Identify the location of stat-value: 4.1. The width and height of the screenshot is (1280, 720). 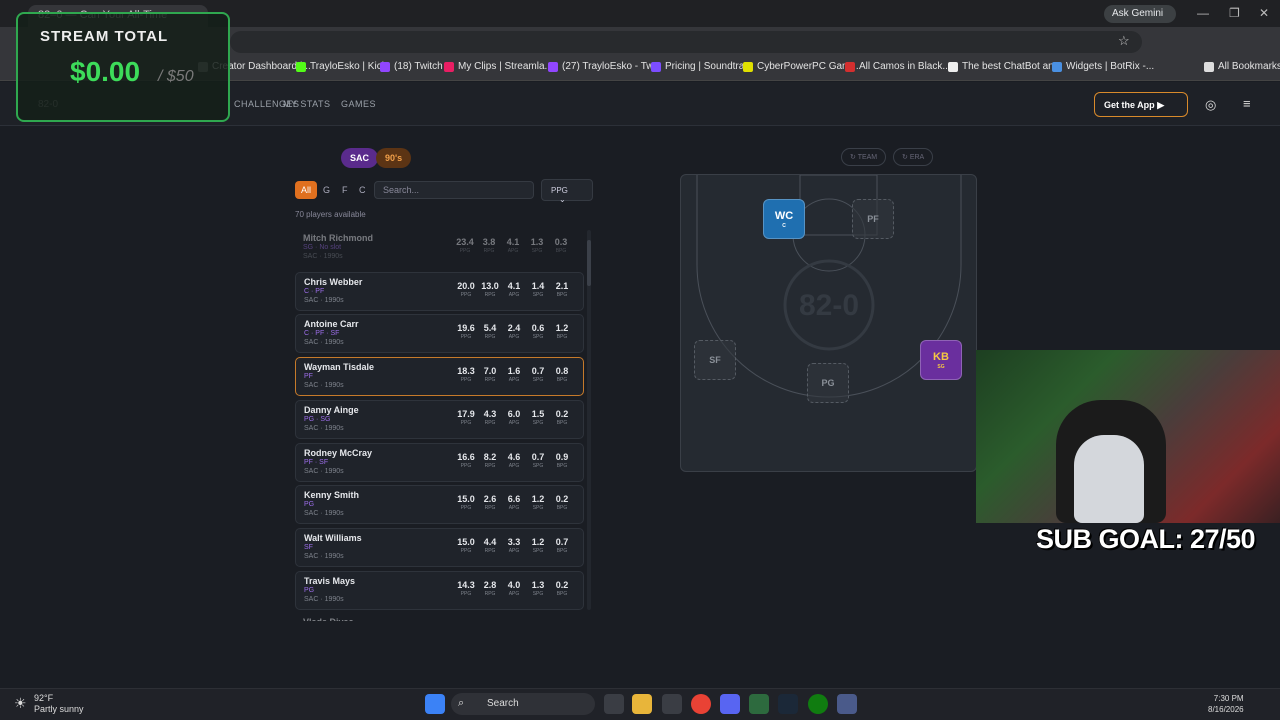
(514, 285).